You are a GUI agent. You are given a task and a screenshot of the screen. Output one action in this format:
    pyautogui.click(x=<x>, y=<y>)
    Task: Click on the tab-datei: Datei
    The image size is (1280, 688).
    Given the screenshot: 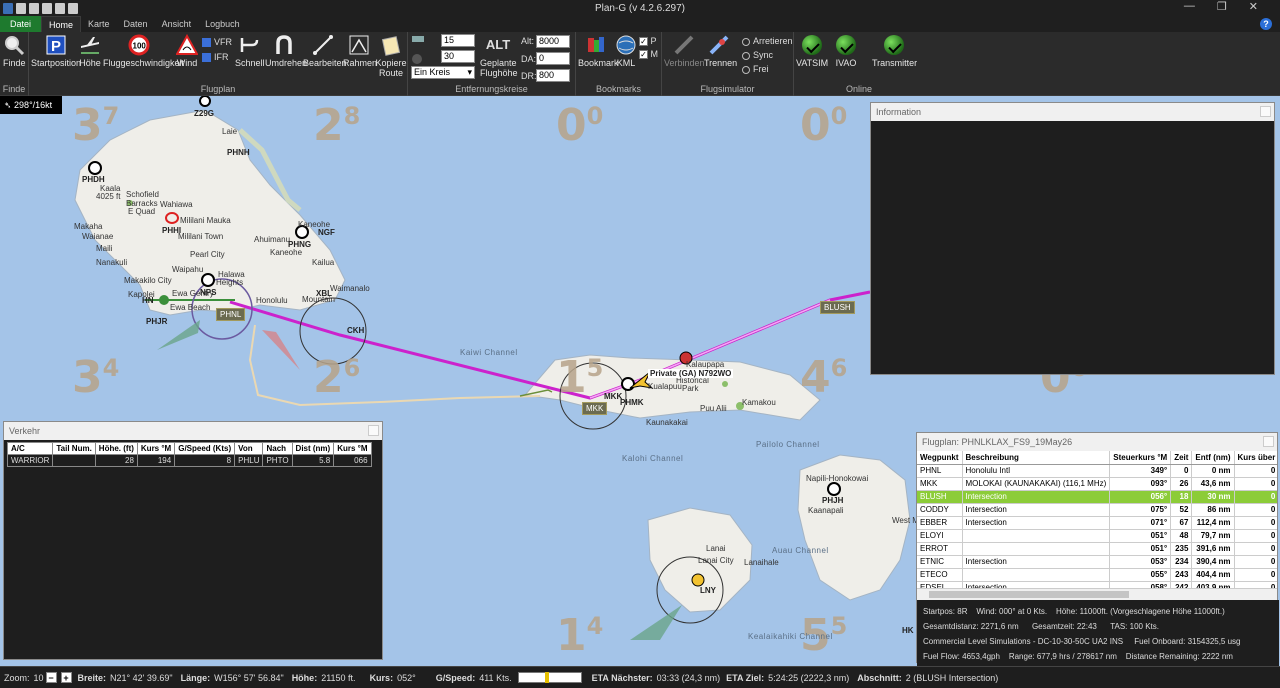 What is the action you would take?
    pyautogui.click(x=21, y=24)
    